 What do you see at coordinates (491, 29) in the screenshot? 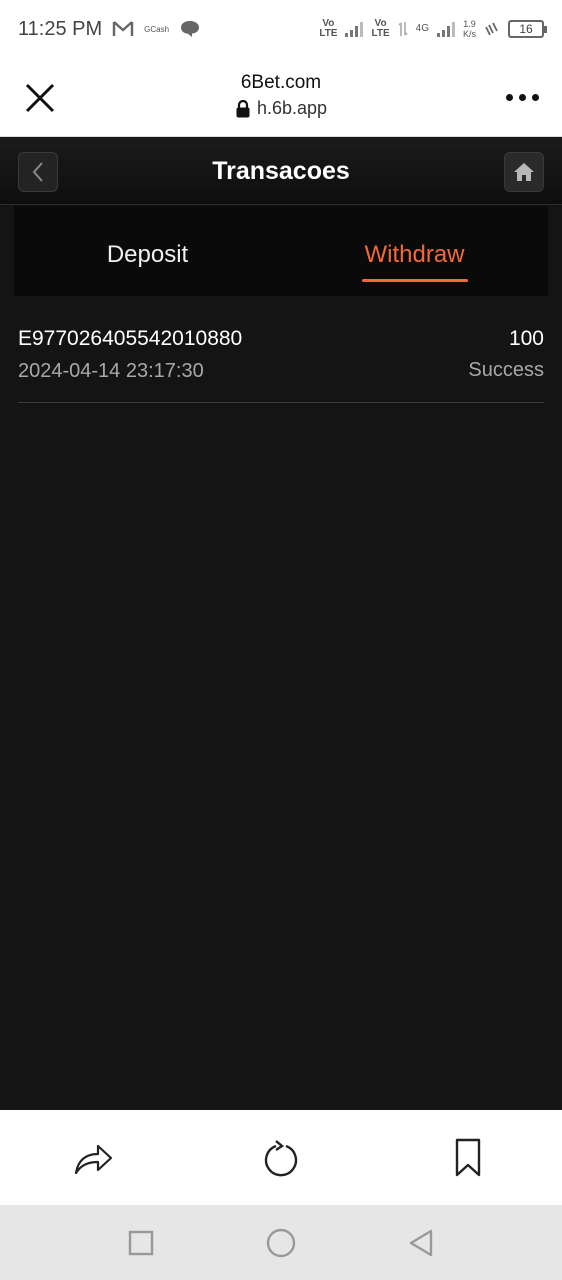
I see `wifi-off-icon` at bounding box center [491, 29].